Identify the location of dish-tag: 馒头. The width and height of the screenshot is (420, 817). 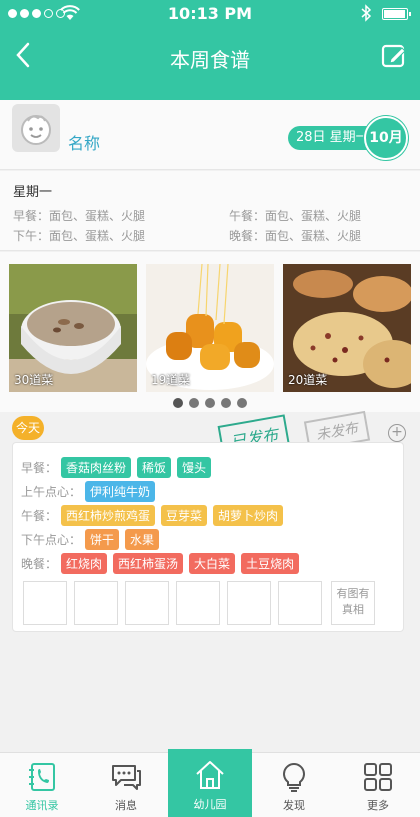
(194, 467).